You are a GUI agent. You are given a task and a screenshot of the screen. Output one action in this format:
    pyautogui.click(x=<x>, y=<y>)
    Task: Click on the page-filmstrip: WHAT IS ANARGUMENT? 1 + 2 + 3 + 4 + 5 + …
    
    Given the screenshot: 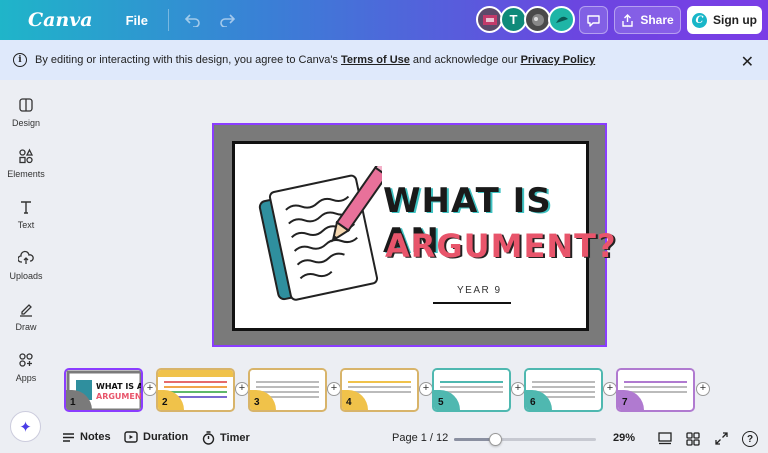 What is the action you would take?
    pyautogui.click(x=412, y=390)
    